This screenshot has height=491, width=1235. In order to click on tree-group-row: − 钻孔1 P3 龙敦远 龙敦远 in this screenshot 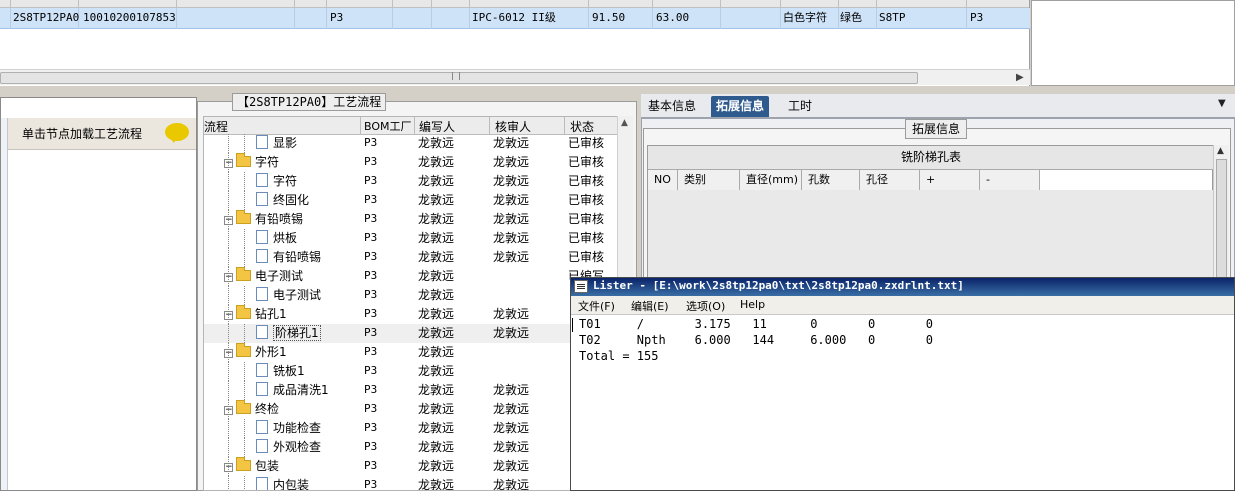, I will do `click(411, 314)`.